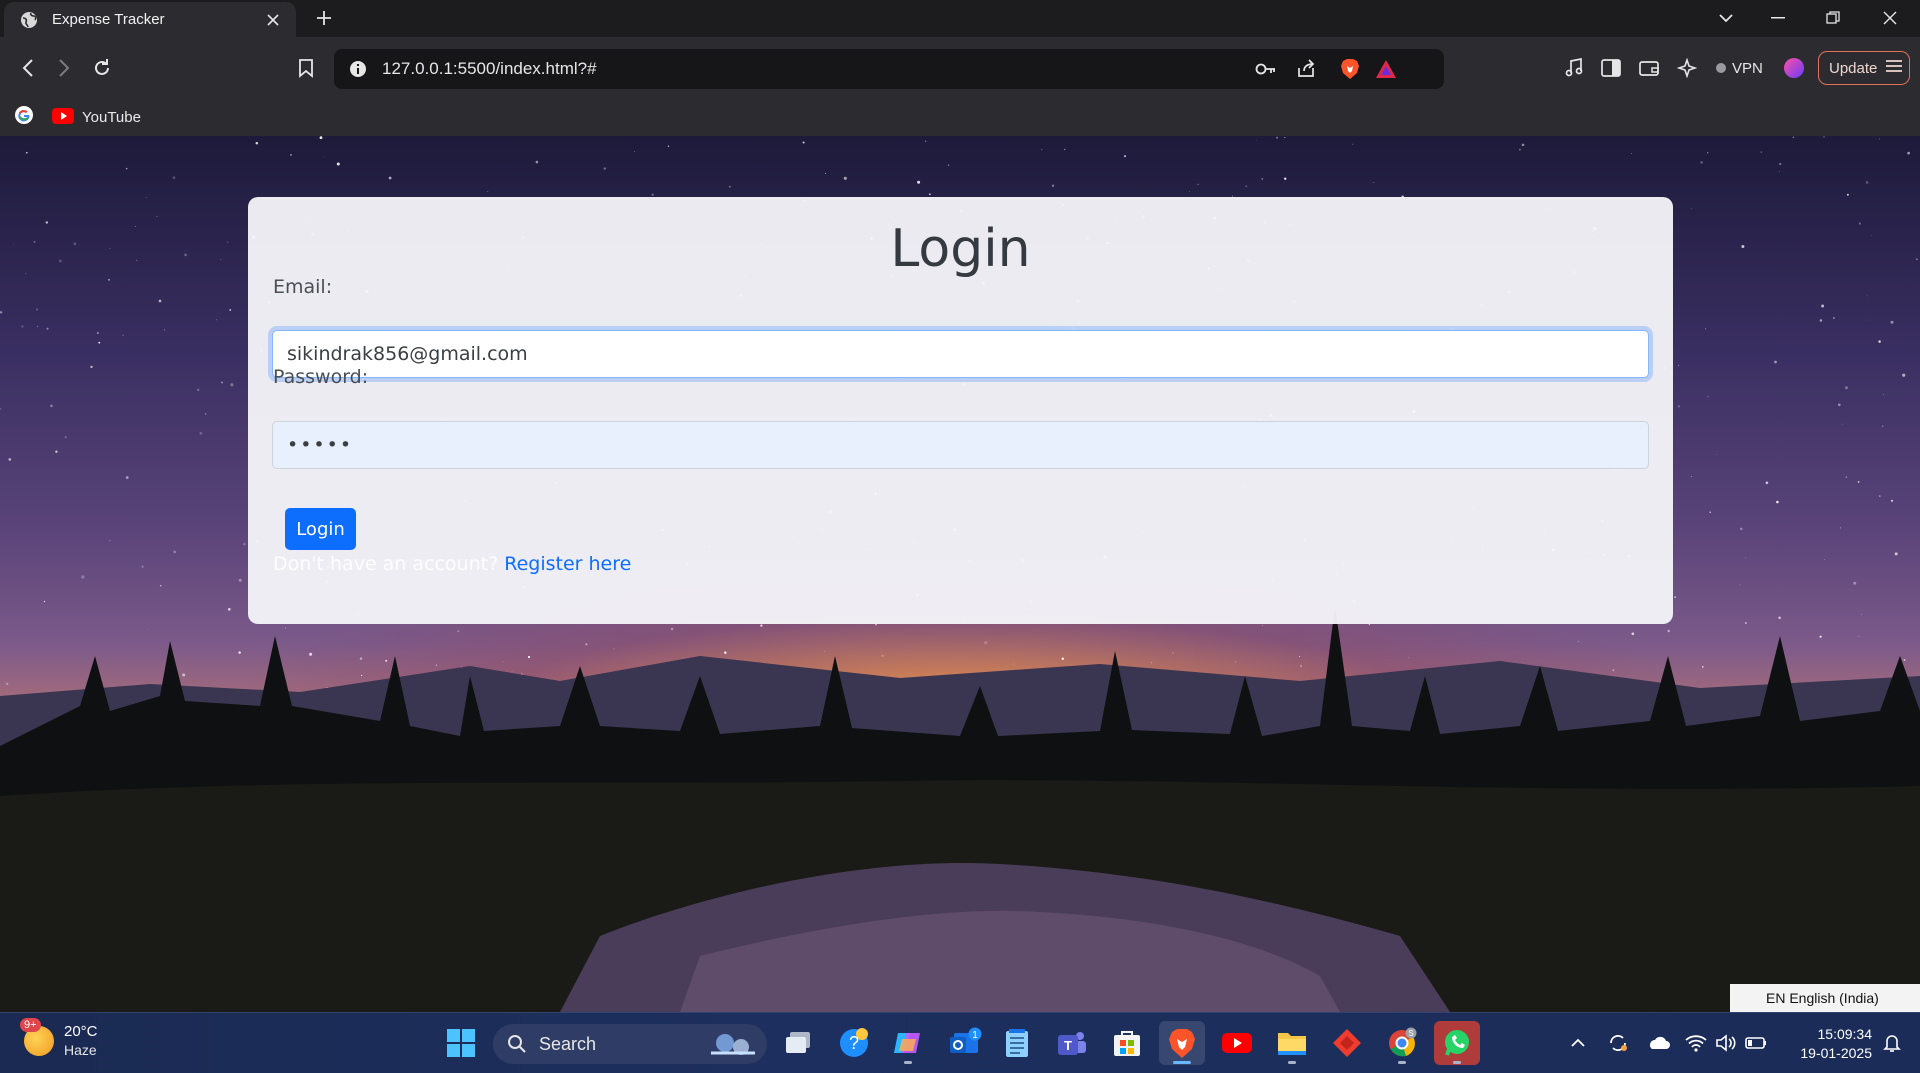 The height and width of the screenshot is (1073, 1920). What do you see at coordinates (1825, 998) in the screenshot?
I see `language-tooltip: EN English (India)` at bounding box center [1825, 998].